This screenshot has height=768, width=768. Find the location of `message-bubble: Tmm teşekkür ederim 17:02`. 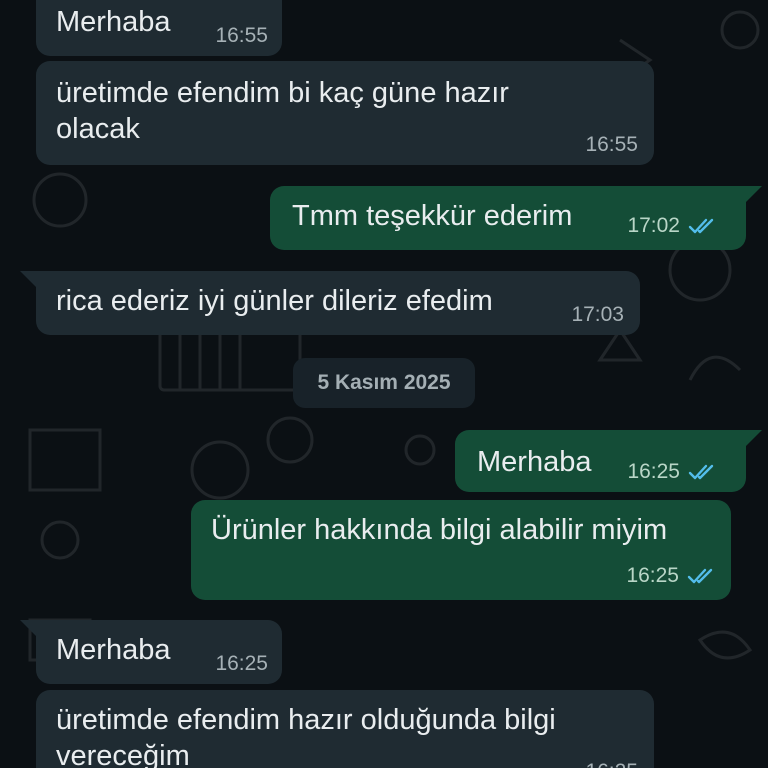

message-bubble: Tmm teşekkür ederim 17:02 is located at coordinates (508, 218).